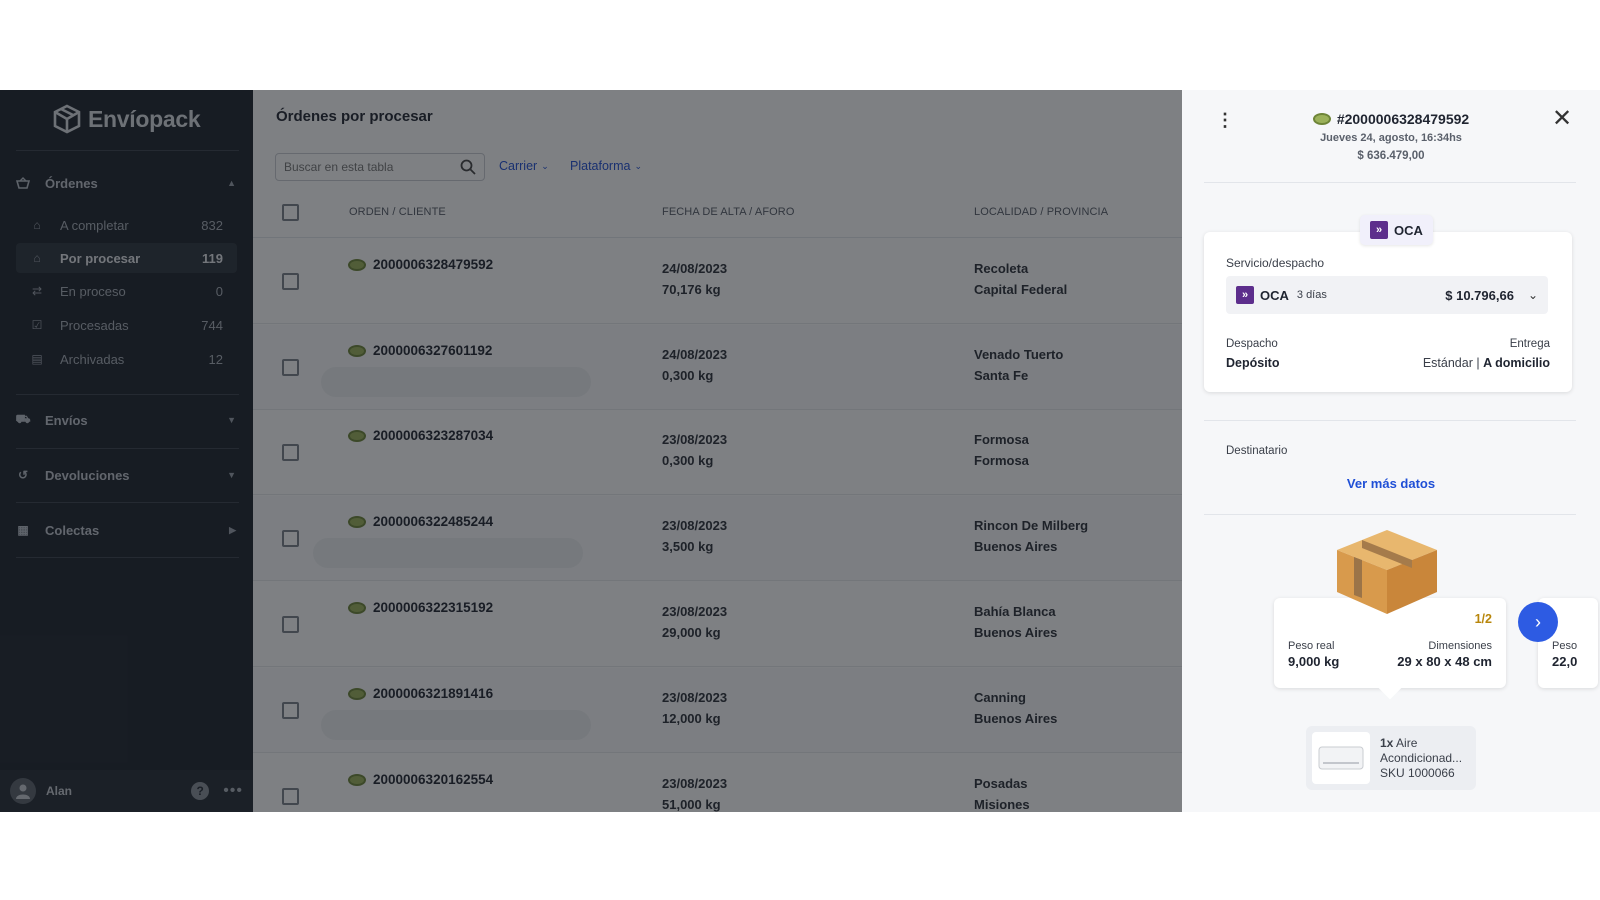 The image size is (1600, 900). Describe the element at coordinates (1444, 661) in the screenshot. I see `dimensiones-value: 29 x 80 x 48 cm` at that location.